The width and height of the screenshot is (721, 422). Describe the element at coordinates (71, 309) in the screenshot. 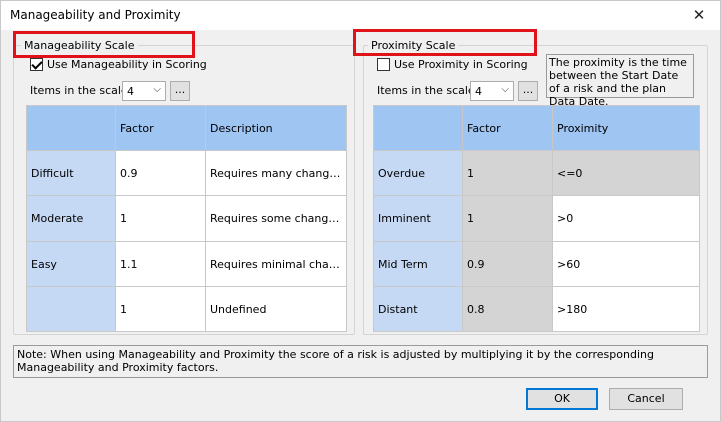

I see `row-header` at that location.